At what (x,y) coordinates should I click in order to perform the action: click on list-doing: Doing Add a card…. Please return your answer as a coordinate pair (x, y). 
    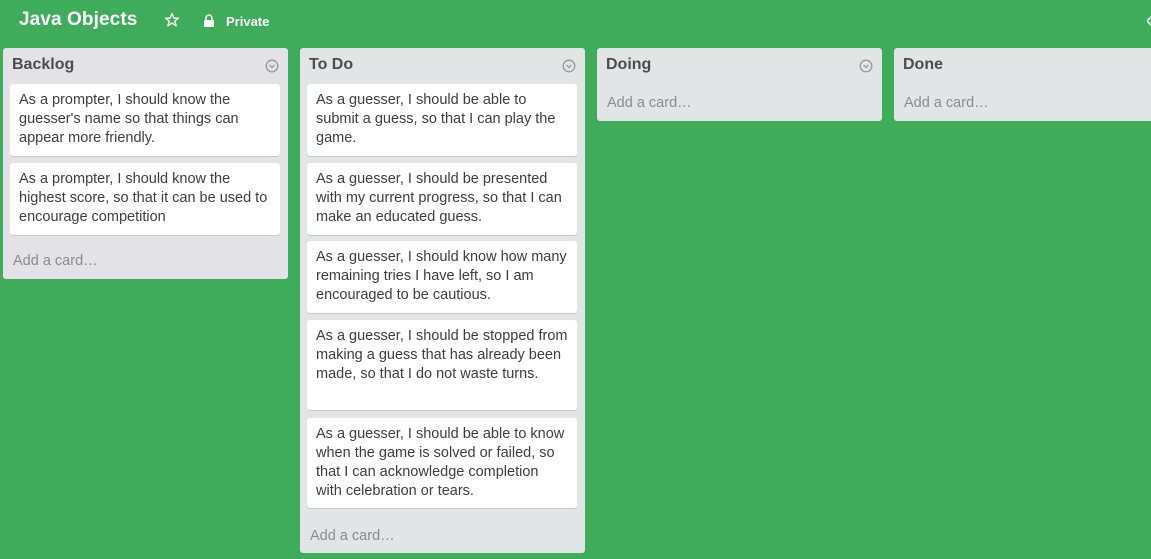
    Looking at the image, I should click on (739, 84).